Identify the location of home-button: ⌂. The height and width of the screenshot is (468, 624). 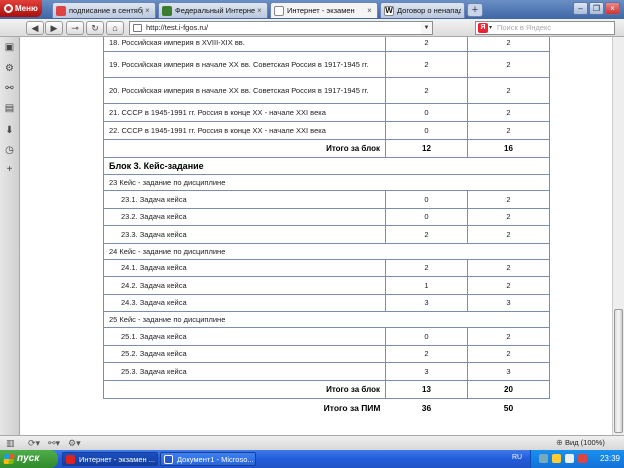
(115, 28).